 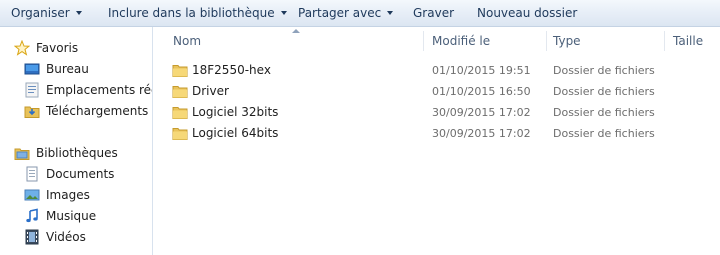 What do you see at coordinates (80, 173) in the screenshot?
I see `nav-documents-label: Documents` at bounding box center [80, 173].